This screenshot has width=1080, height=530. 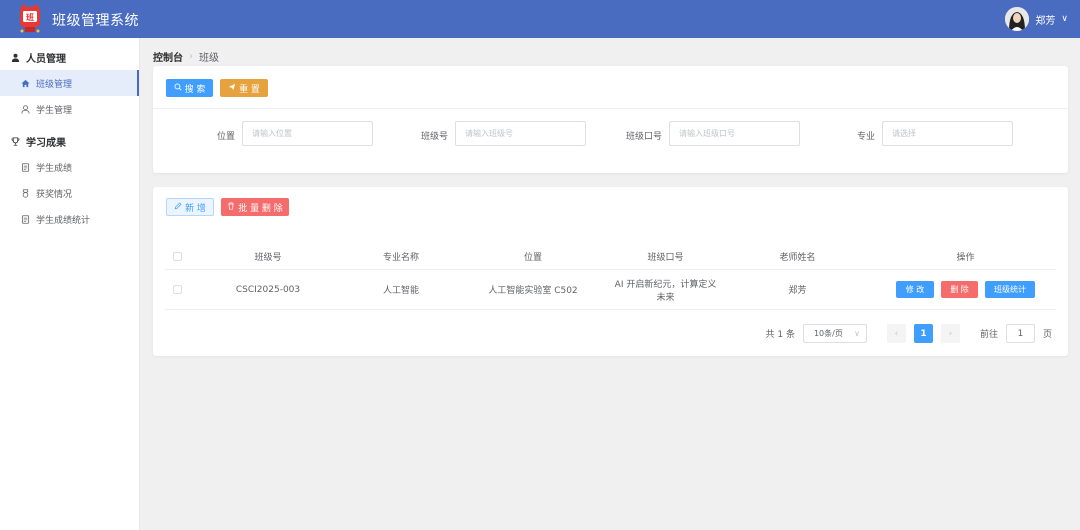 I want to click on batch-delete-button: 批 量 删 除, so click(x=255, y=207).